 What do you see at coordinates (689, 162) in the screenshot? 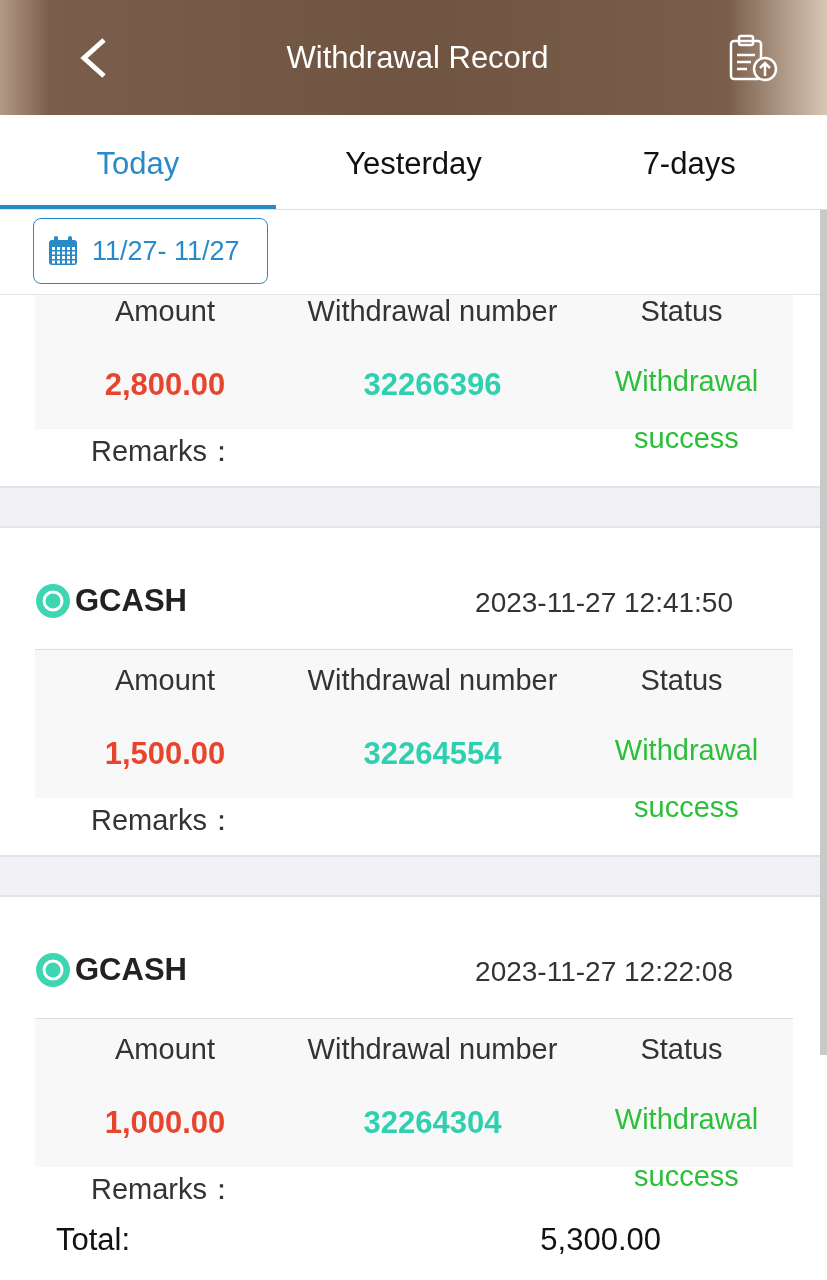
I see `tab: 7-days` at bounding box center [689, 162].